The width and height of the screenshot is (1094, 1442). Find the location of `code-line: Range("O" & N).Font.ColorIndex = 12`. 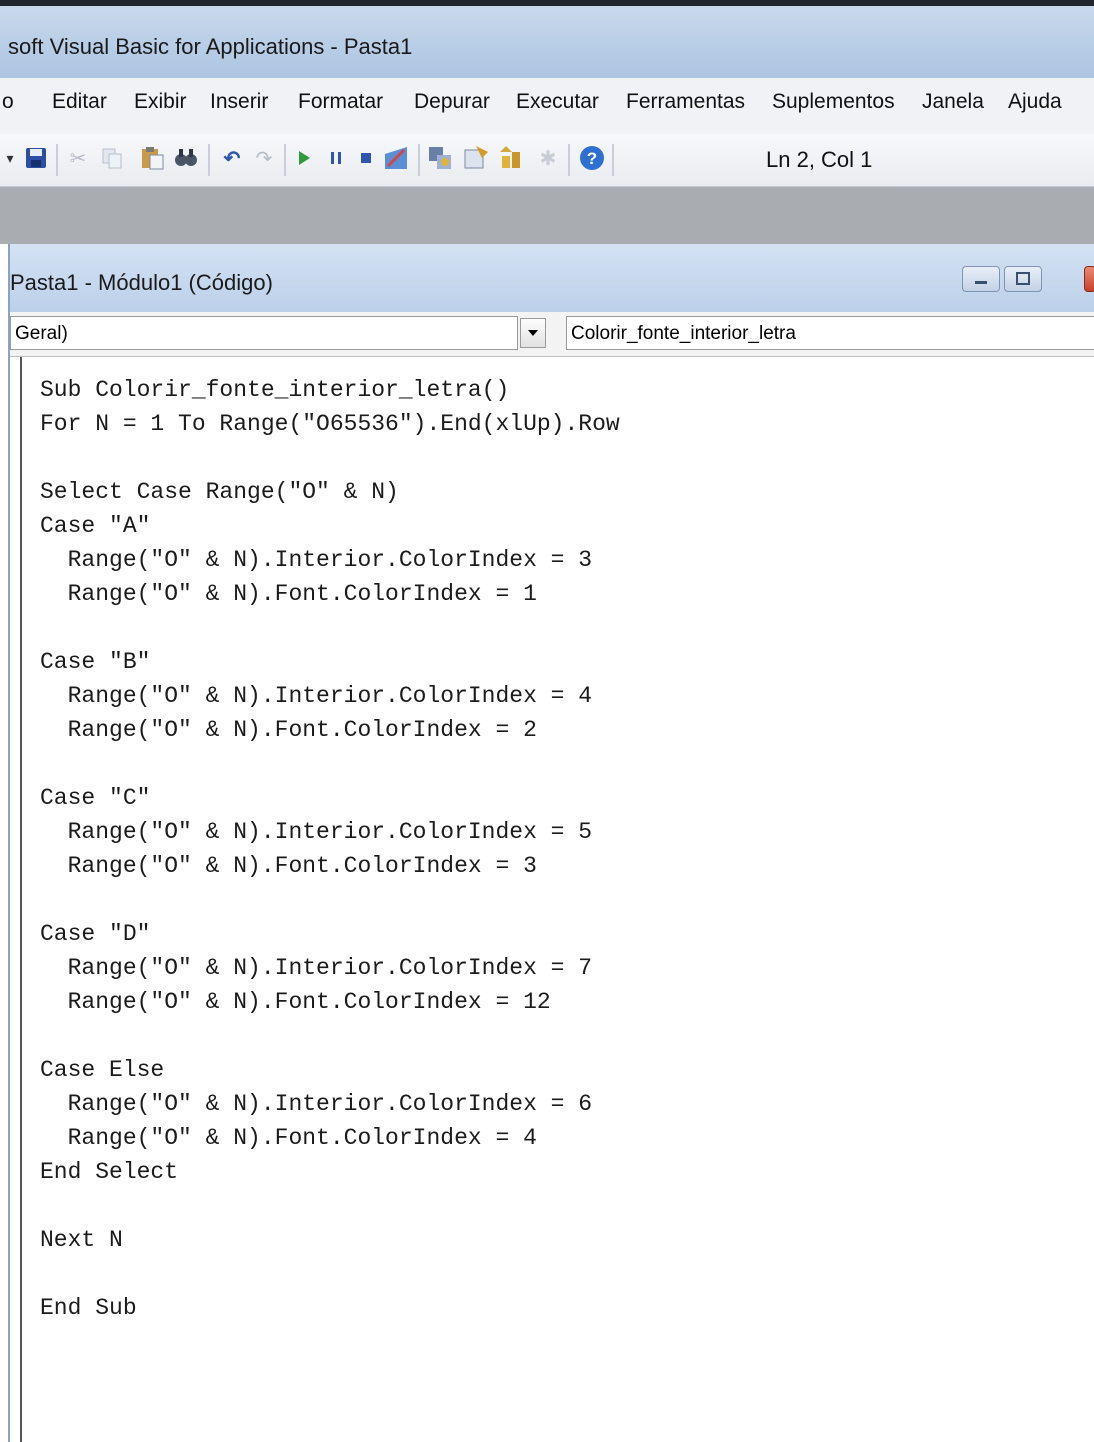

code-line: Range("O" & N).Font.ColorIndex = 12 is located at coordinates (295, 1002).